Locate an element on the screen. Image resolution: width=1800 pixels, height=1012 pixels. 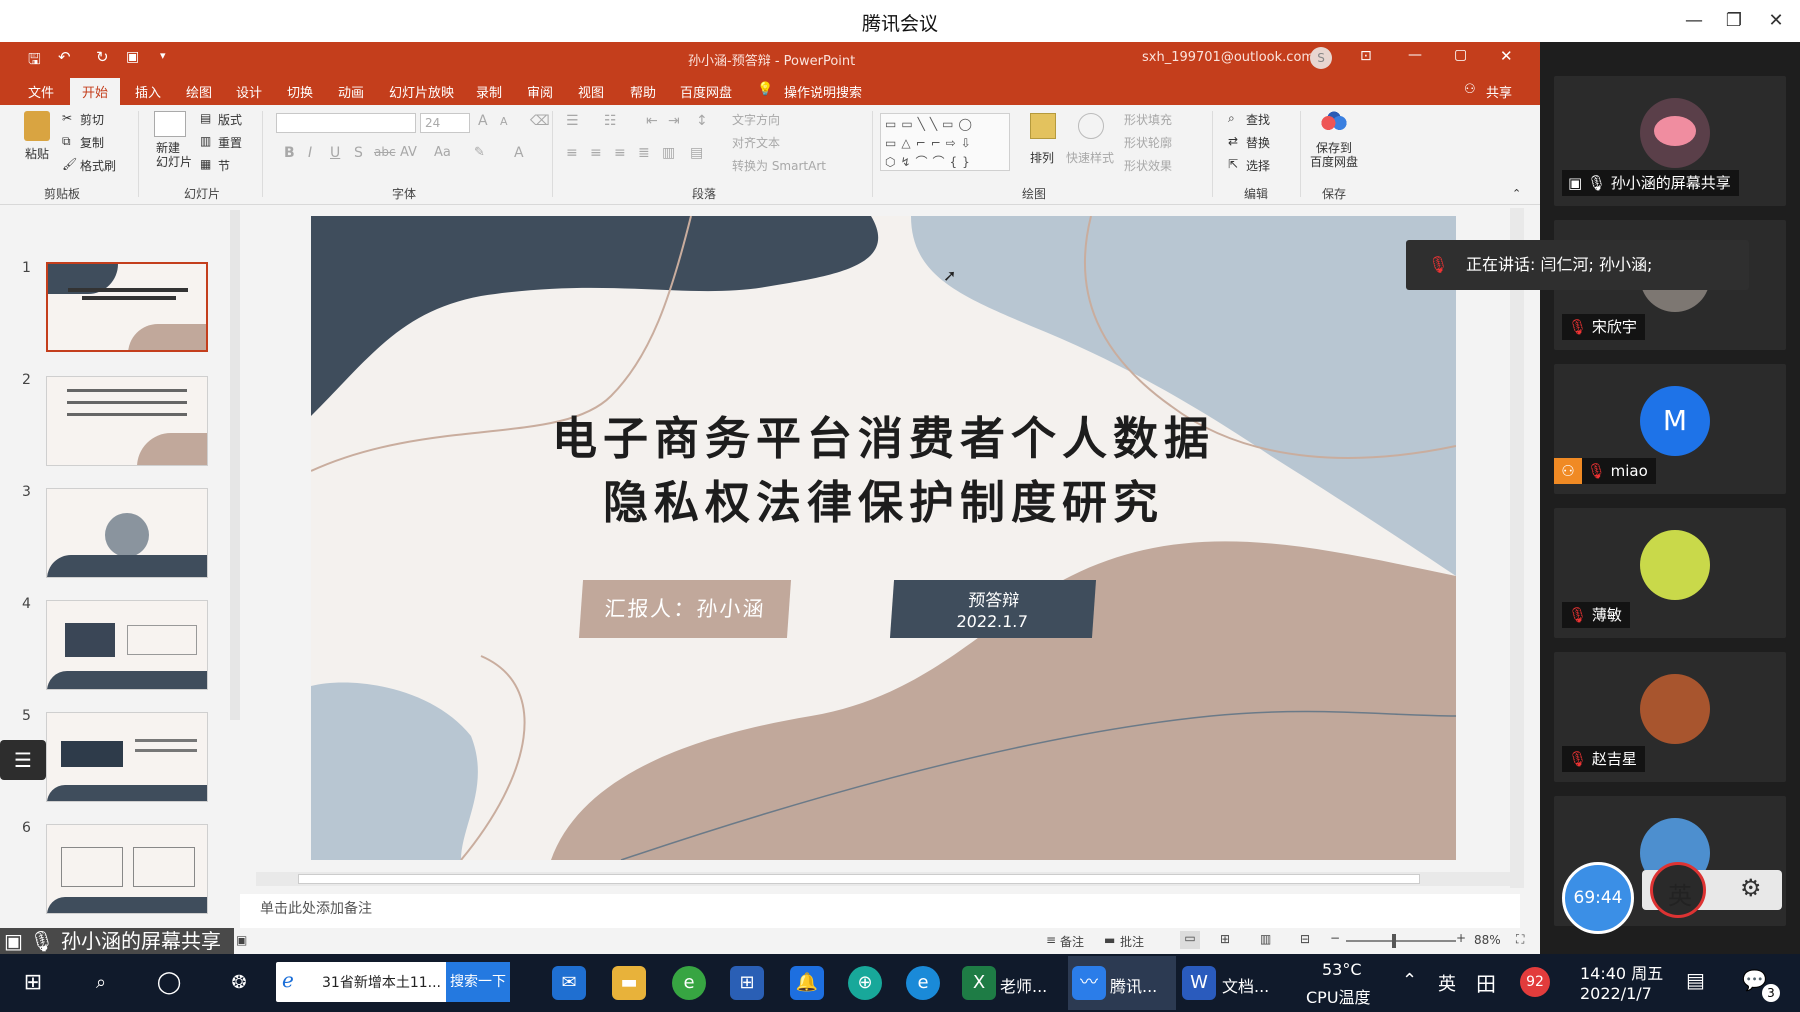
participant-tile: ▣ 🎙 孙小涵的屏幕共享 is located at coordinates (1670, 141).